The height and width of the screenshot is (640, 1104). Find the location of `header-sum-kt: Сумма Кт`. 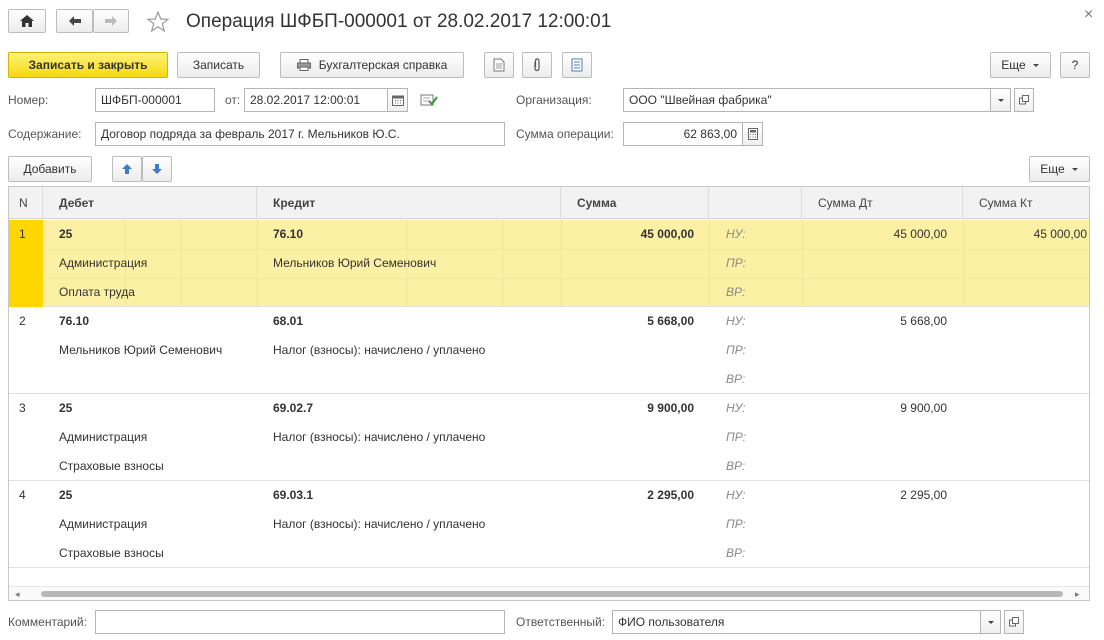

header-sum-kt: Сумма Кт is located at coordinates (1026, 203).